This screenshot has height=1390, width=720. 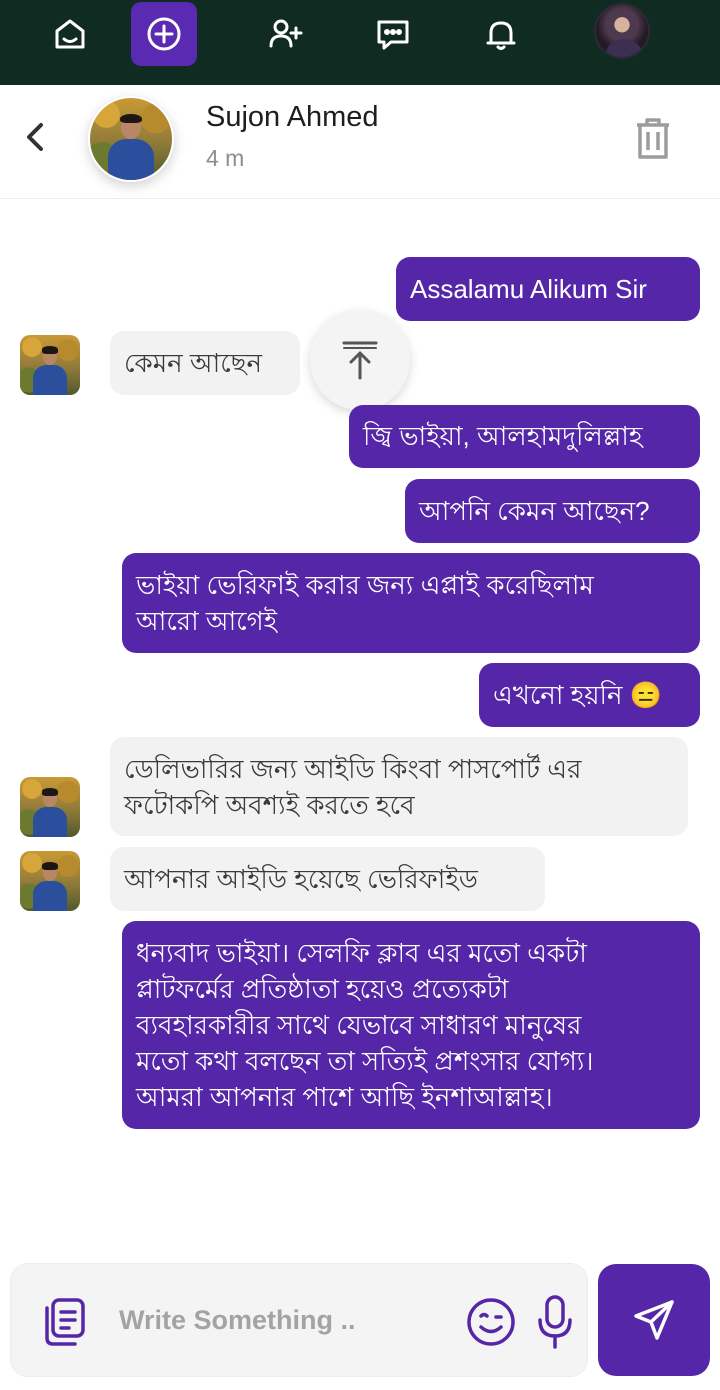 I want to click on create-post-button, so click(x=164, y=34).